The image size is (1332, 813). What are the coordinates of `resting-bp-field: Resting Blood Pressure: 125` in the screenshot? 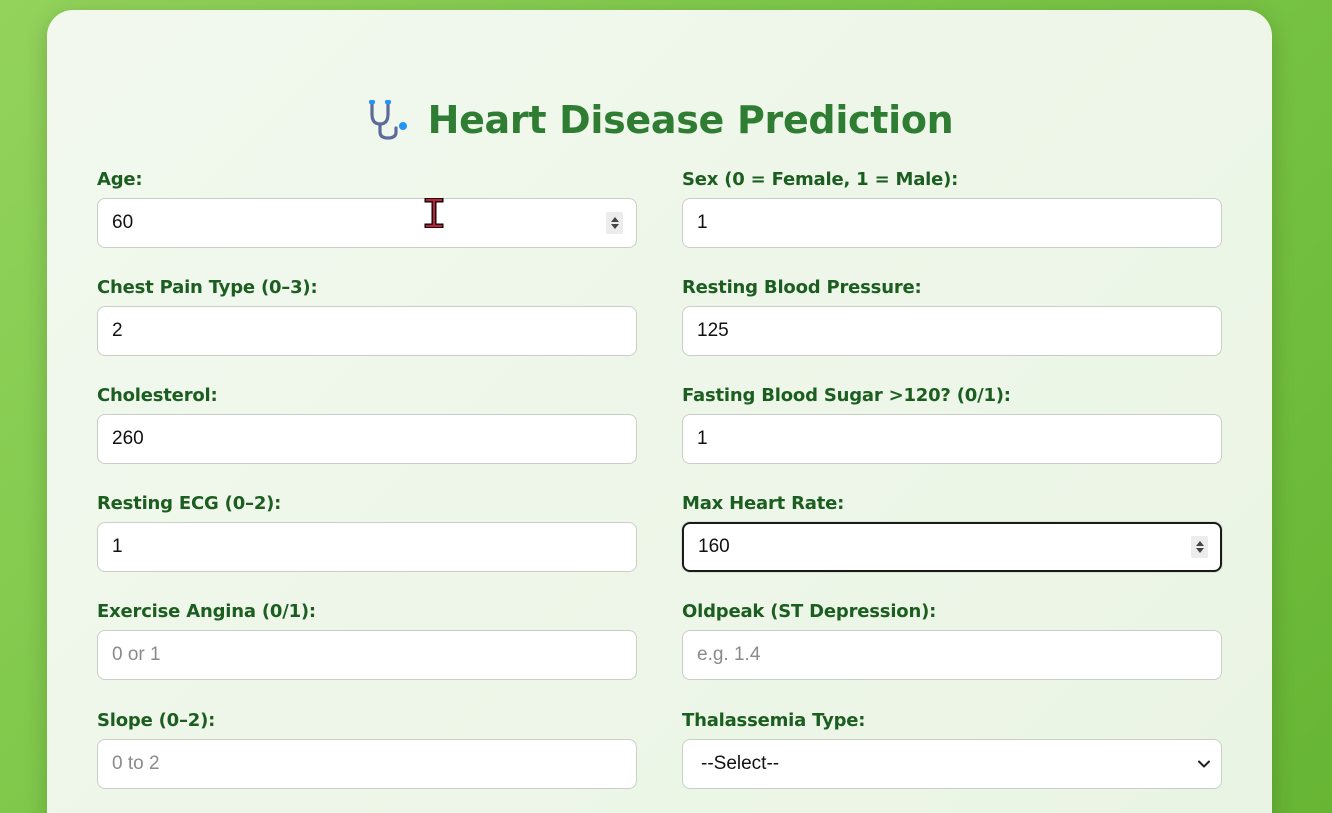 It's located at (952, 316).